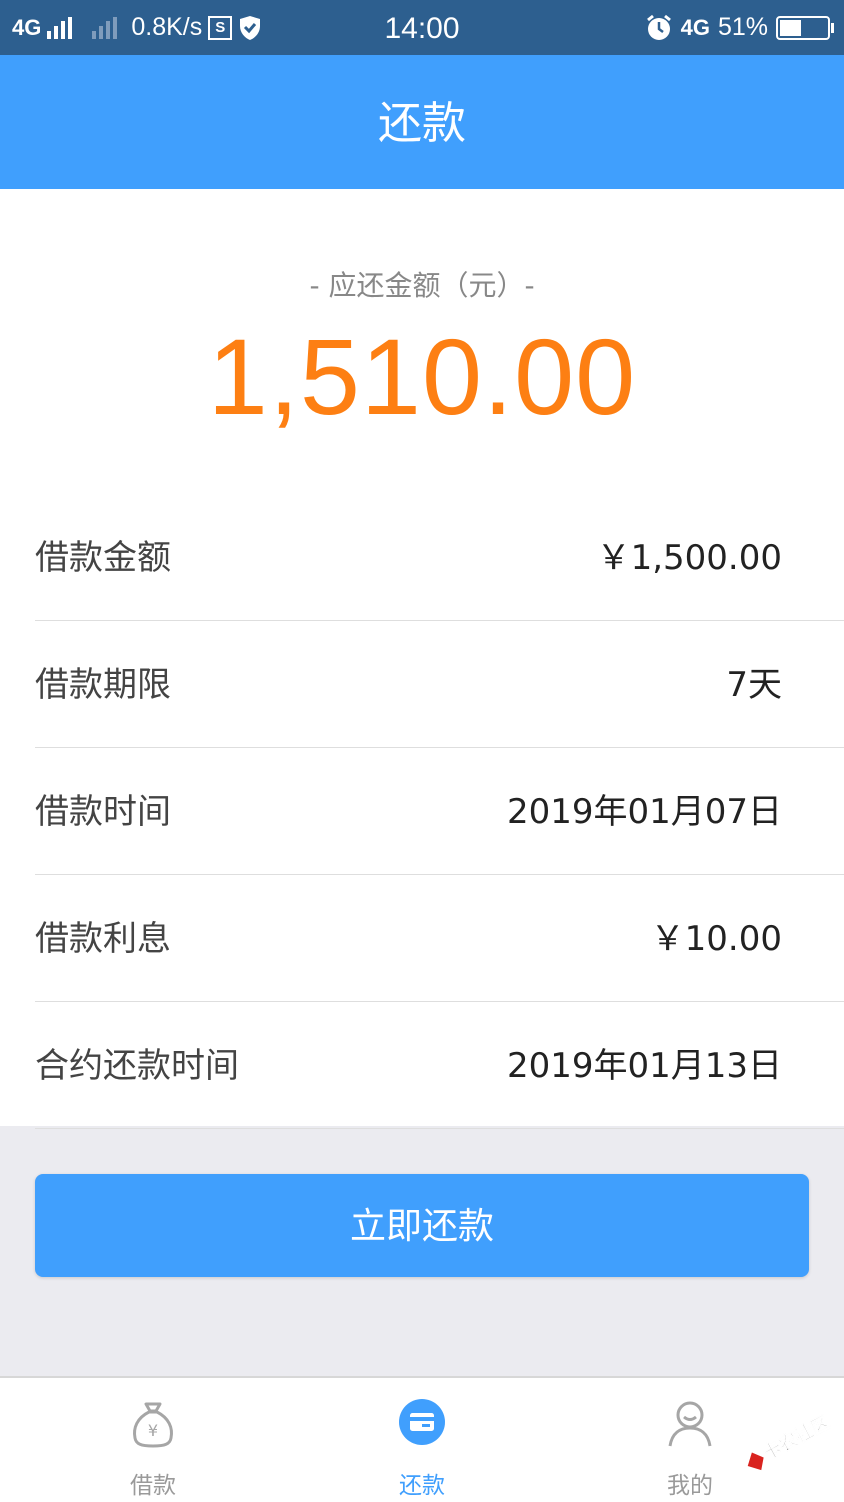 Image resolution: width=844 pixels, height=1502 pixels. I want to click on detail-value: ￥1,500.00, so click(689, 558).